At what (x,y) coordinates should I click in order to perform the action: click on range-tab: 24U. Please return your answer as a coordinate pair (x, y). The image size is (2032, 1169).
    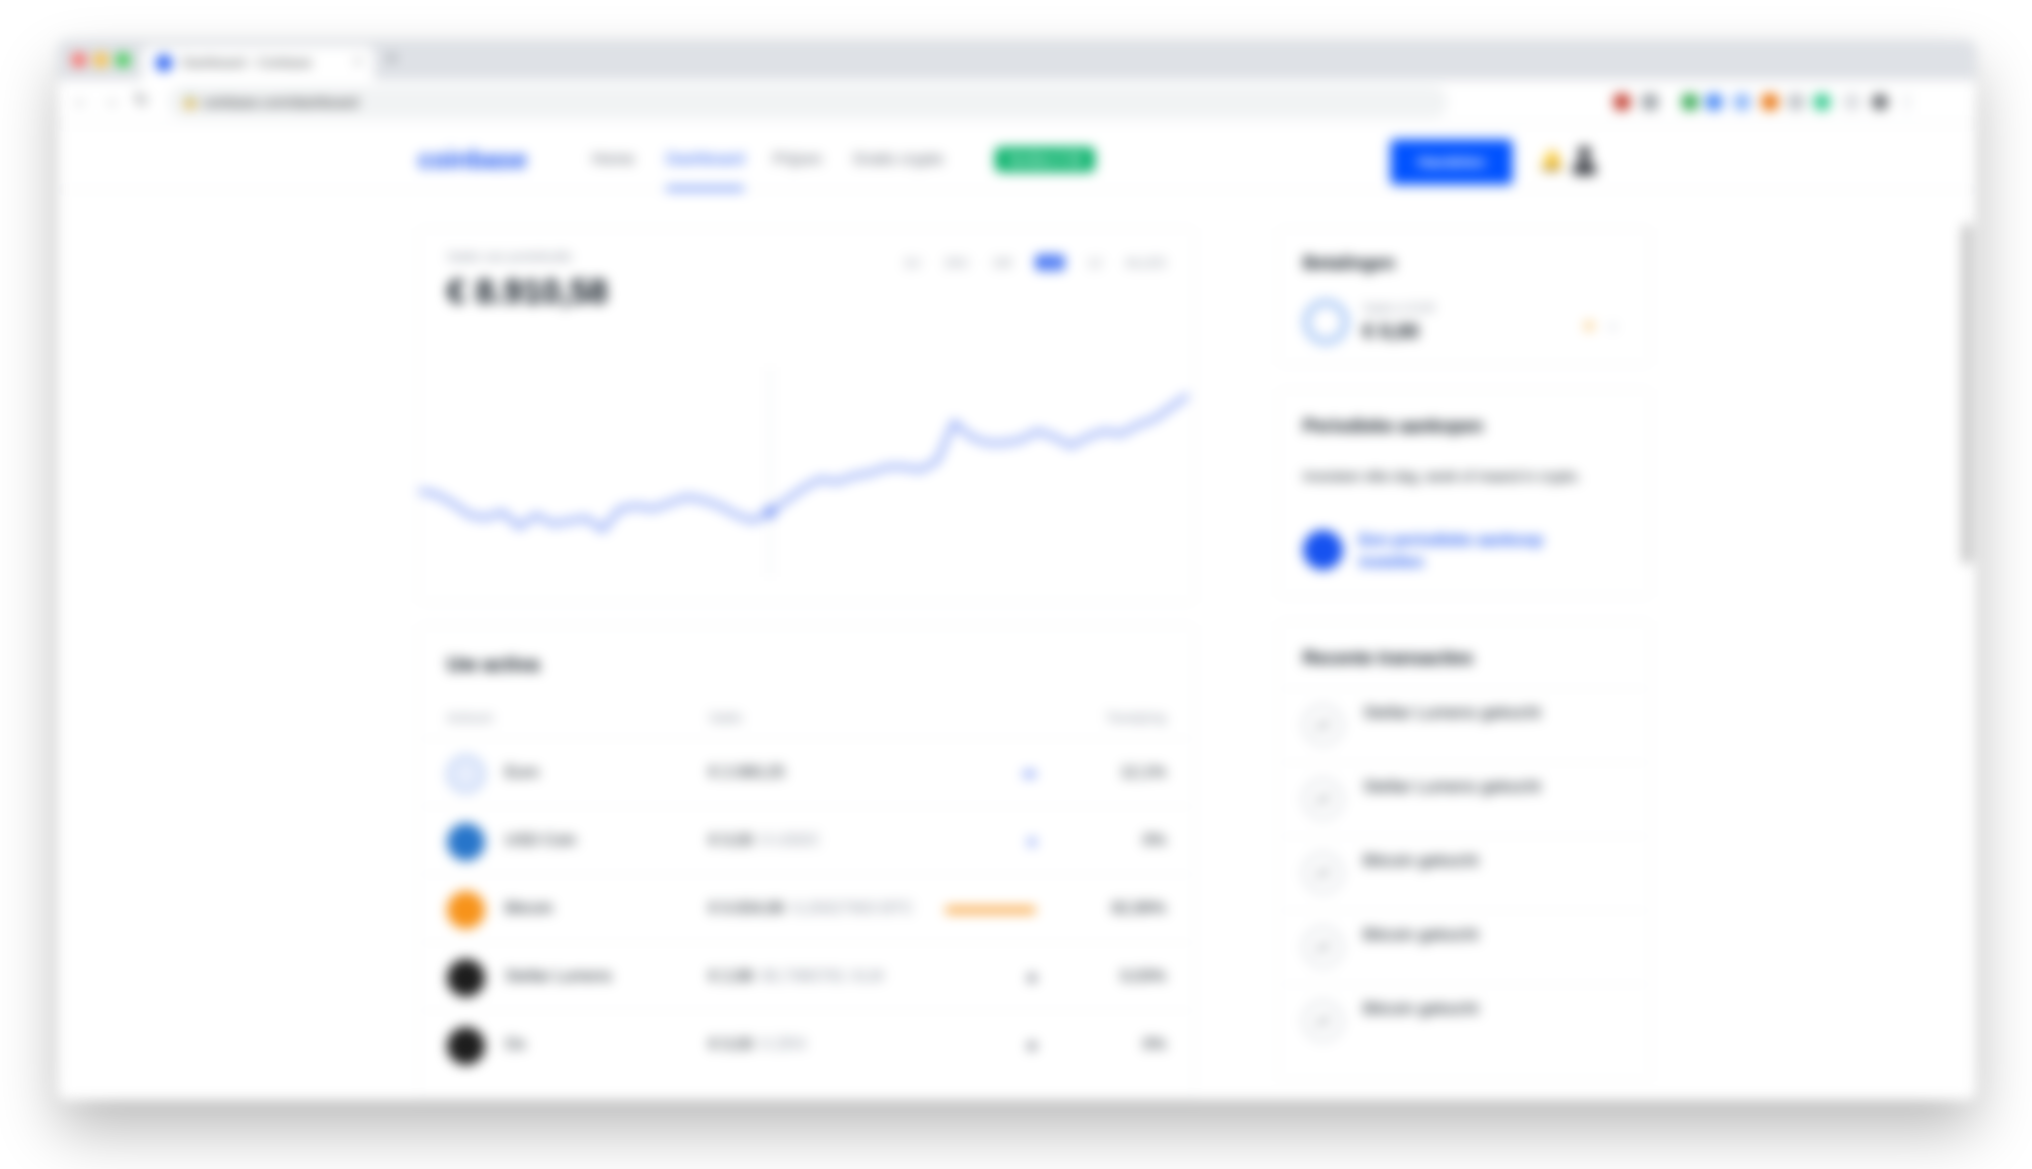
    Looking at the image, I should click on (956, 262).